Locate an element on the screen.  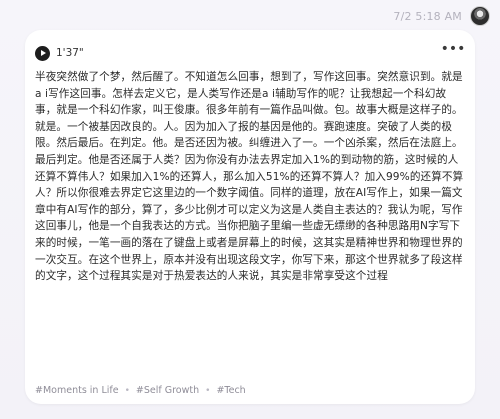
play-button is located at coordinates (42, 53).